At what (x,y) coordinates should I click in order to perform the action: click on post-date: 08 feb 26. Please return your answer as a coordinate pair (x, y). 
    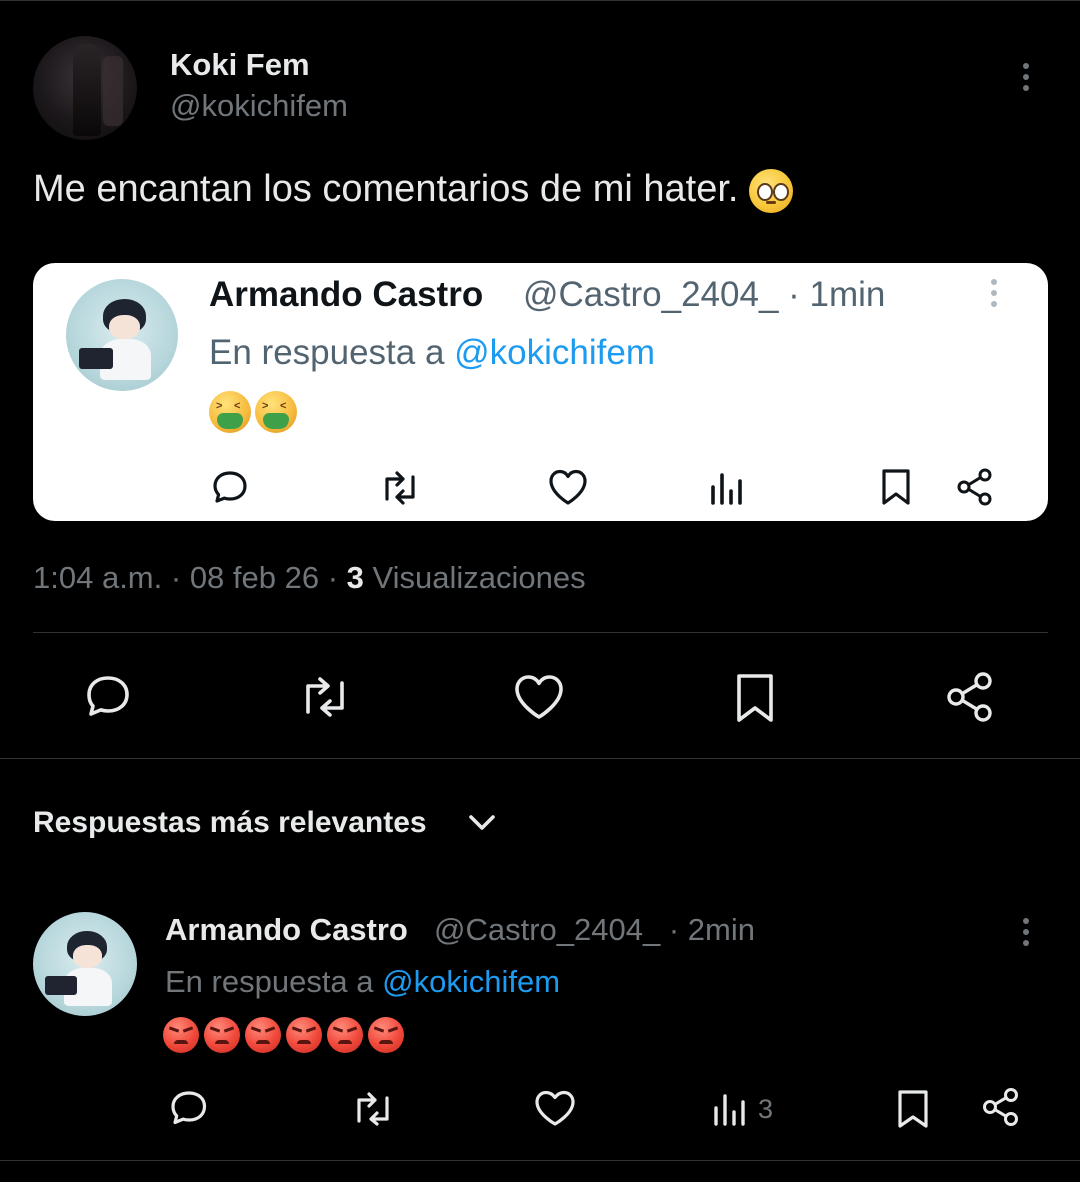
    Looking at the image, I should click on (254, 577).